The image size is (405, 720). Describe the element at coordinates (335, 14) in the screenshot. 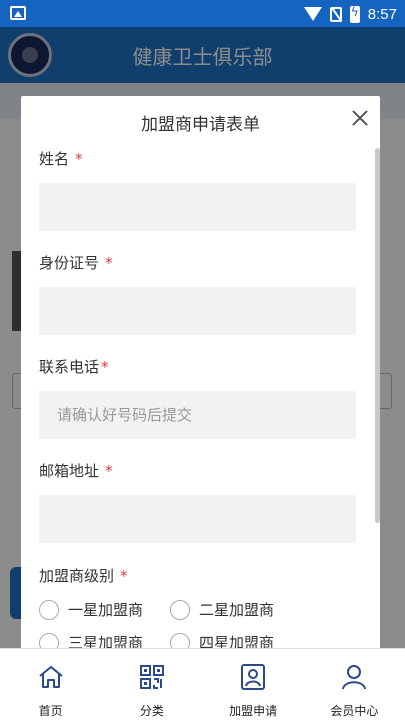

I see `no-sim-icon` at that location.